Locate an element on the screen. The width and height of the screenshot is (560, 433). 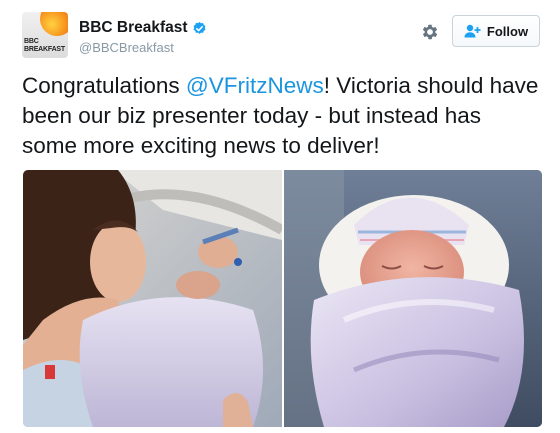
add-user-icon is located at coordinates (472, 31).